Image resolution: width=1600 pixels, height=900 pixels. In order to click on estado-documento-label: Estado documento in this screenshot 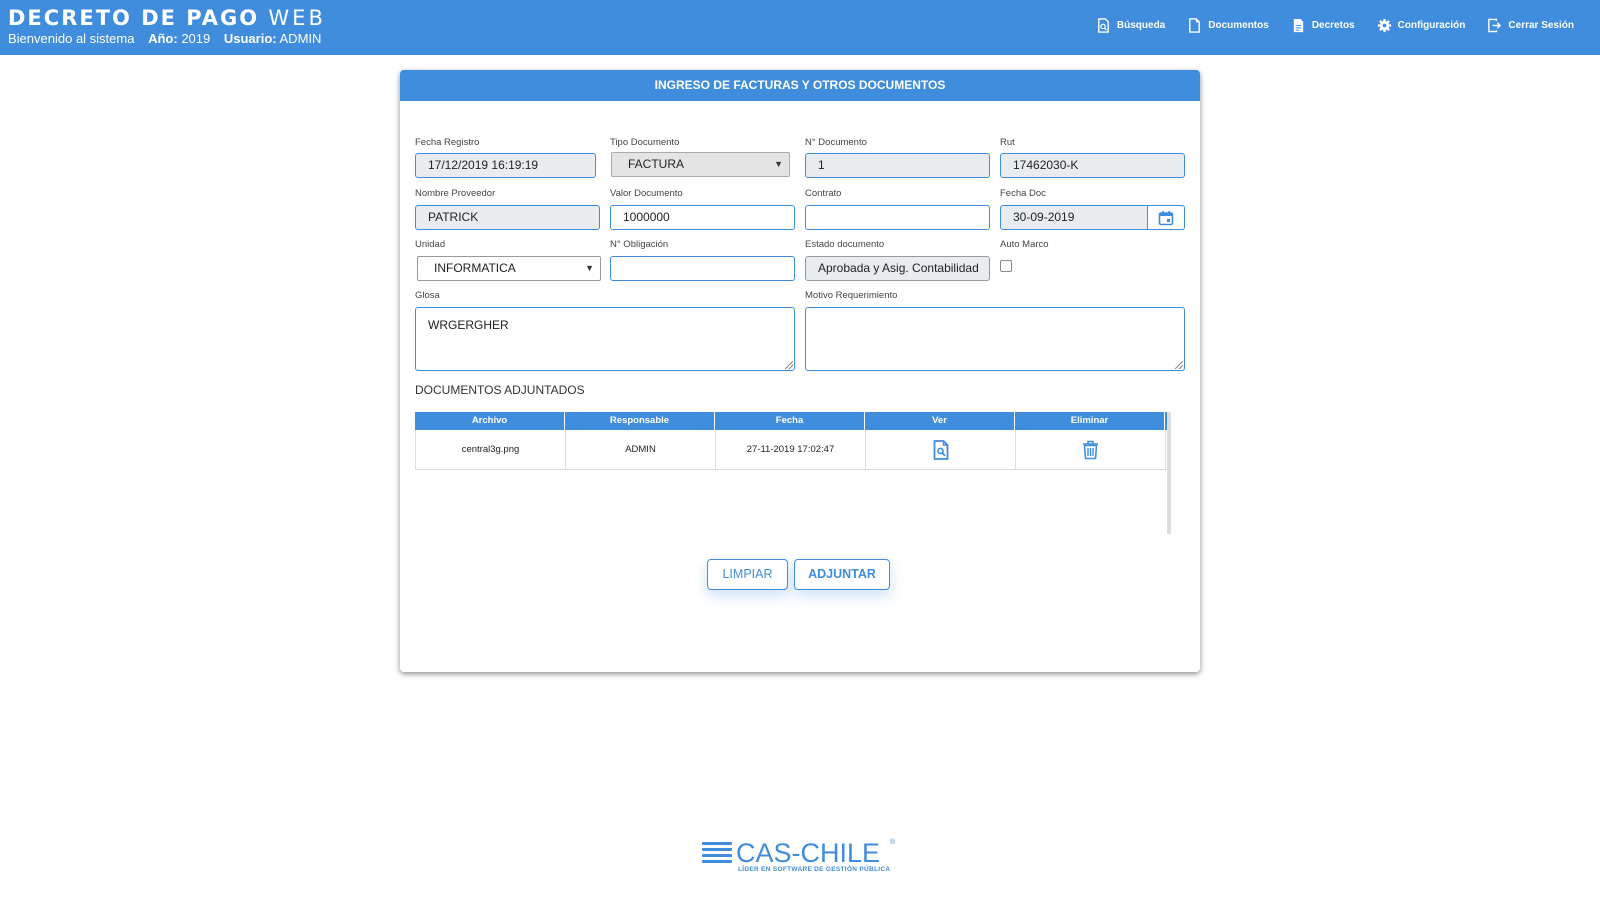, I will do `click(845, 244)`.